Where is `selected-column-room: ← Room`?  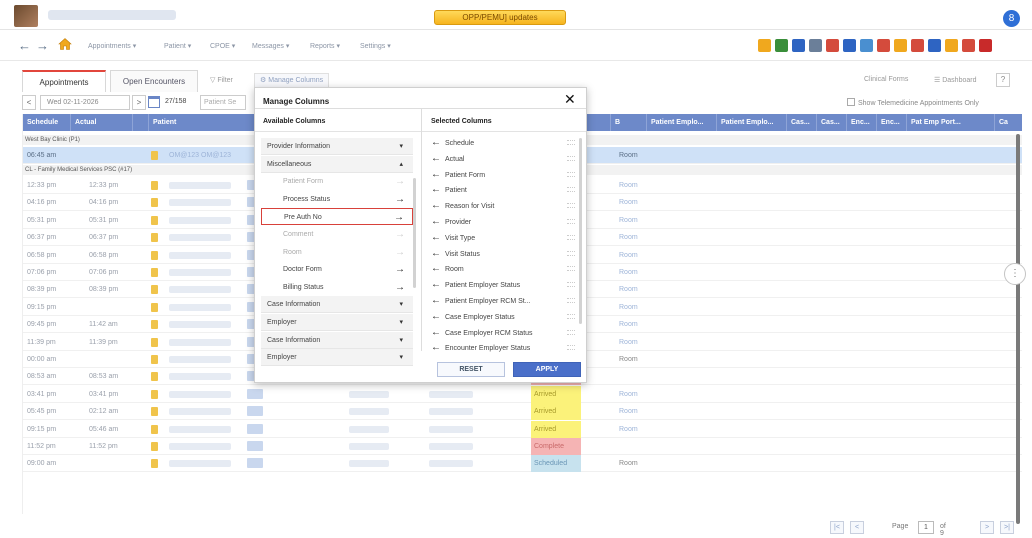
selected-column-room: ← Room is located at coordinates (506, 268).